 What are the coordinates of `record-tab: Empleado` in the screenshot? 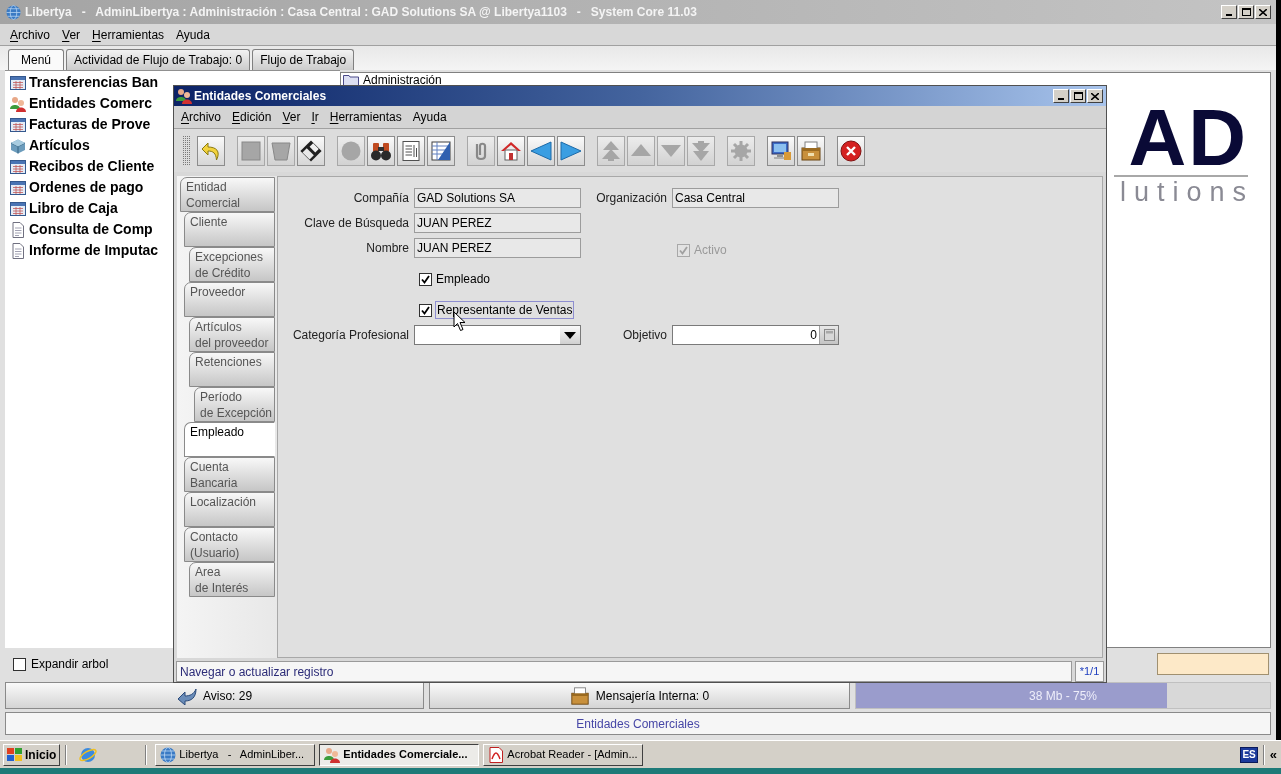 It's located at (229, 439).